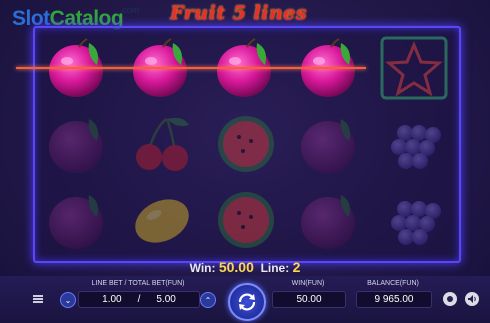  Describe the element at coordinates (236, 267) in the screenshot. I see `win-value: 50.00` at that location.